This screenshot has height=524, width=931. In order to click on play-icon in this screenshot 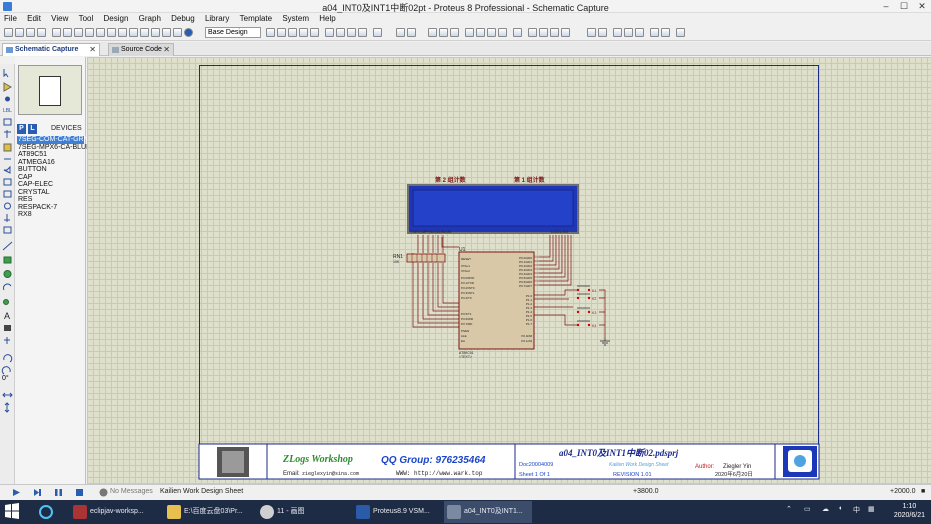, I will do `click(16, 492)`.